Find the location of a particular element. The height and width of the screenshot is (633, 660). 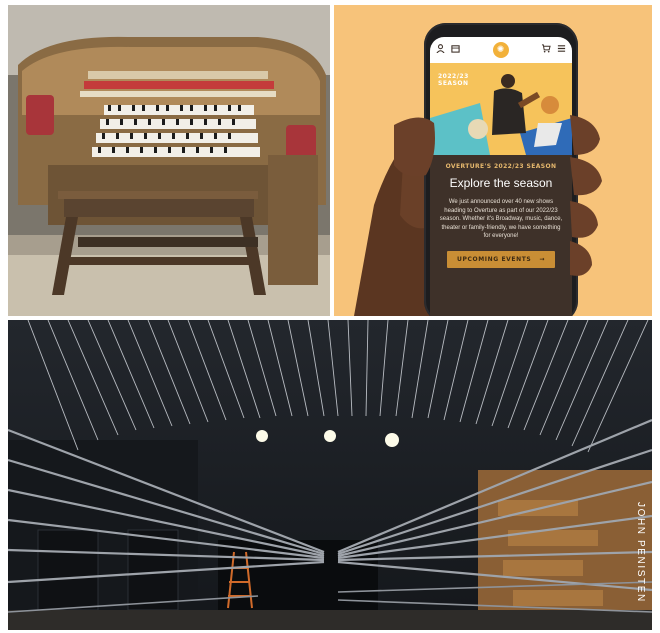

fingers-illustration is located at coordinates (498, 195).